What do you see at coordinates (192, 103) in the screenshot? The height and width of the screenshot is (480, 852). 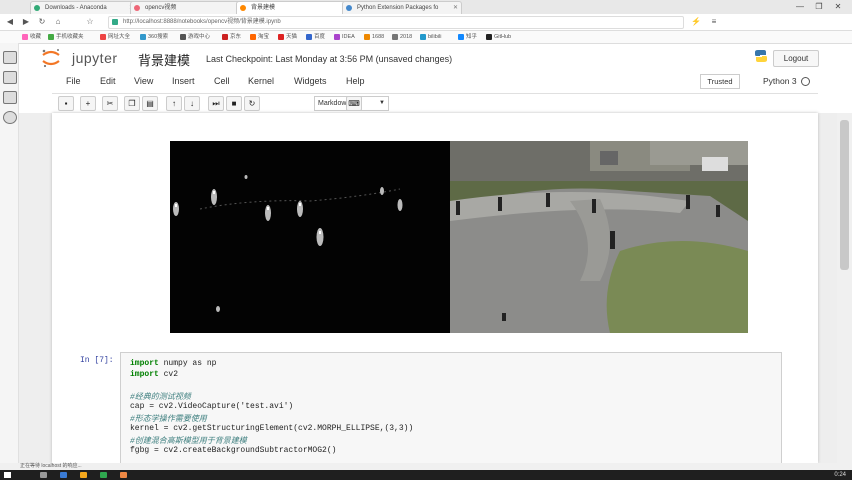 I see `move-down-icon: ↓` at bounding box center [192, 103].